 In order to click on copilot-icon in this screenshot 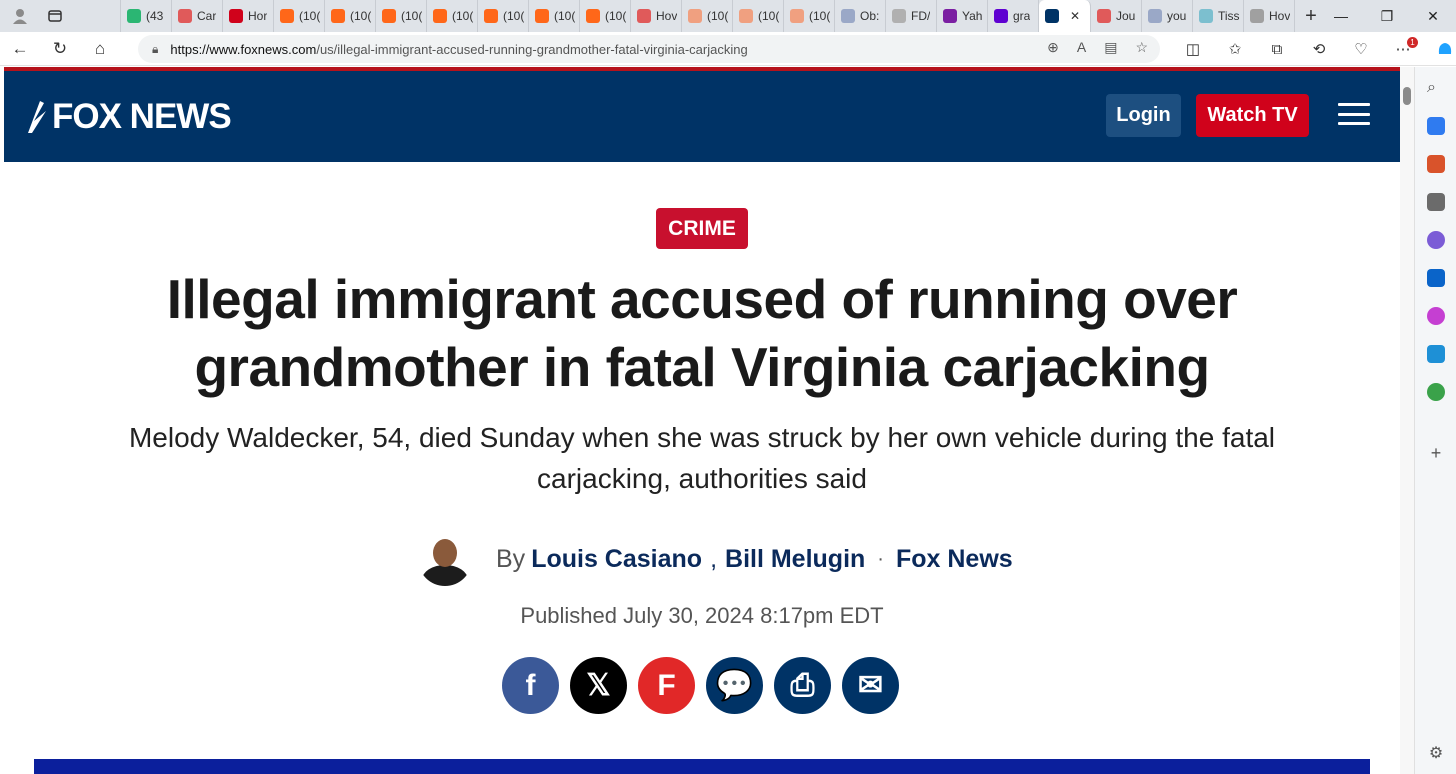, I will do `click(1440, 49)`.